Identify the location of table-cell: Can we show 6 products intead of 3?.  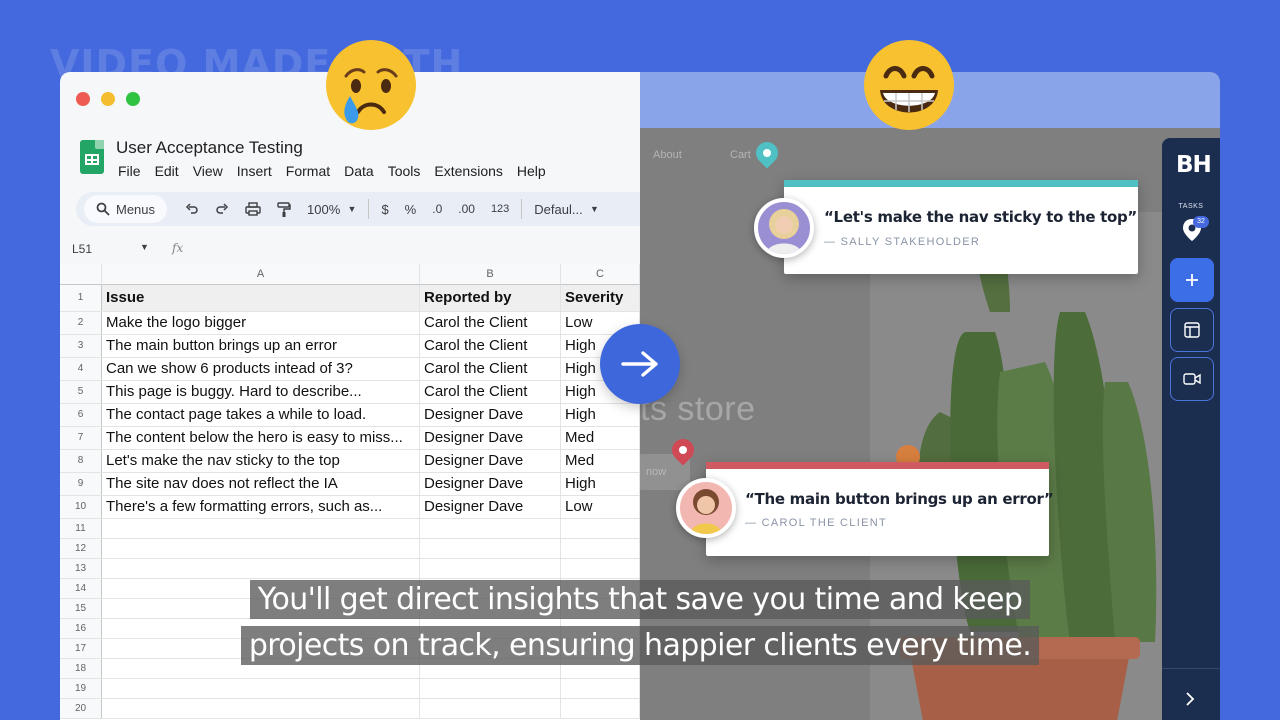
(261, 369).